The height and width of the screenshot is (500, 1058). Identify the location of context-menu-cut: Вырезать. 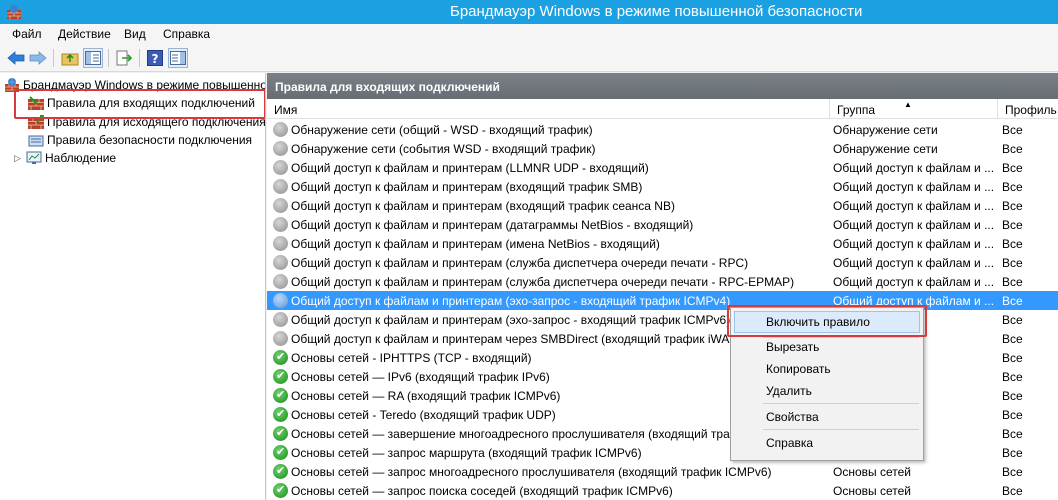
(827, 347).